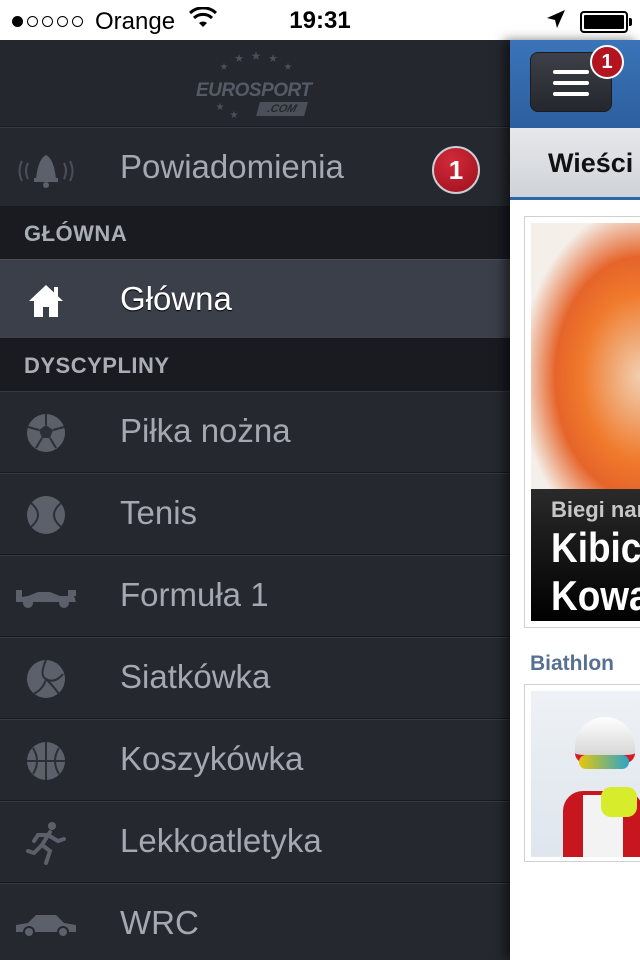 The height and width of the screenshot is (960, 640). What do you see at coordinates (221, 840) in the screenshot?
I see `menu-item-label: Lekkoatletyka` at bounding box center [221, 840].